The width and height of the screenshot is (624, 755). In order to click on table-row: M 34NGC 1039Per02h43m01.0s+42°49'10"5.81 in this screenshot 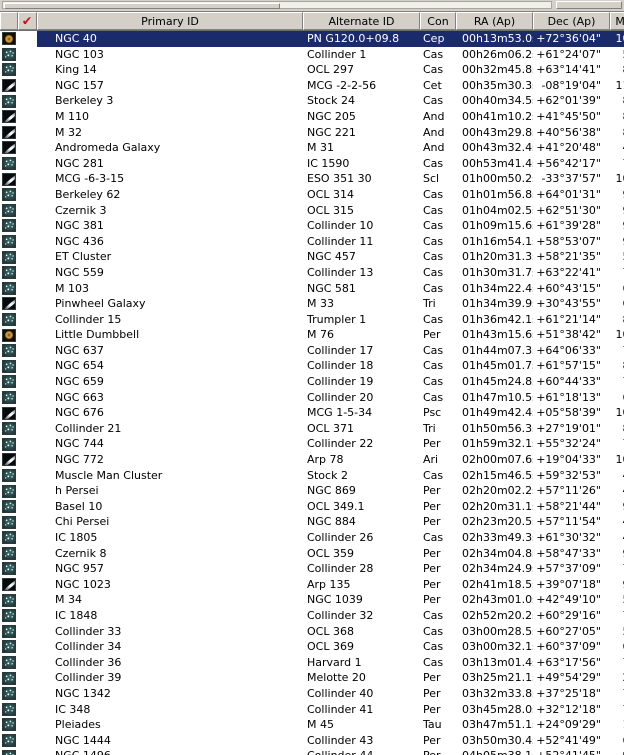, I will do `click(312, 600)`.